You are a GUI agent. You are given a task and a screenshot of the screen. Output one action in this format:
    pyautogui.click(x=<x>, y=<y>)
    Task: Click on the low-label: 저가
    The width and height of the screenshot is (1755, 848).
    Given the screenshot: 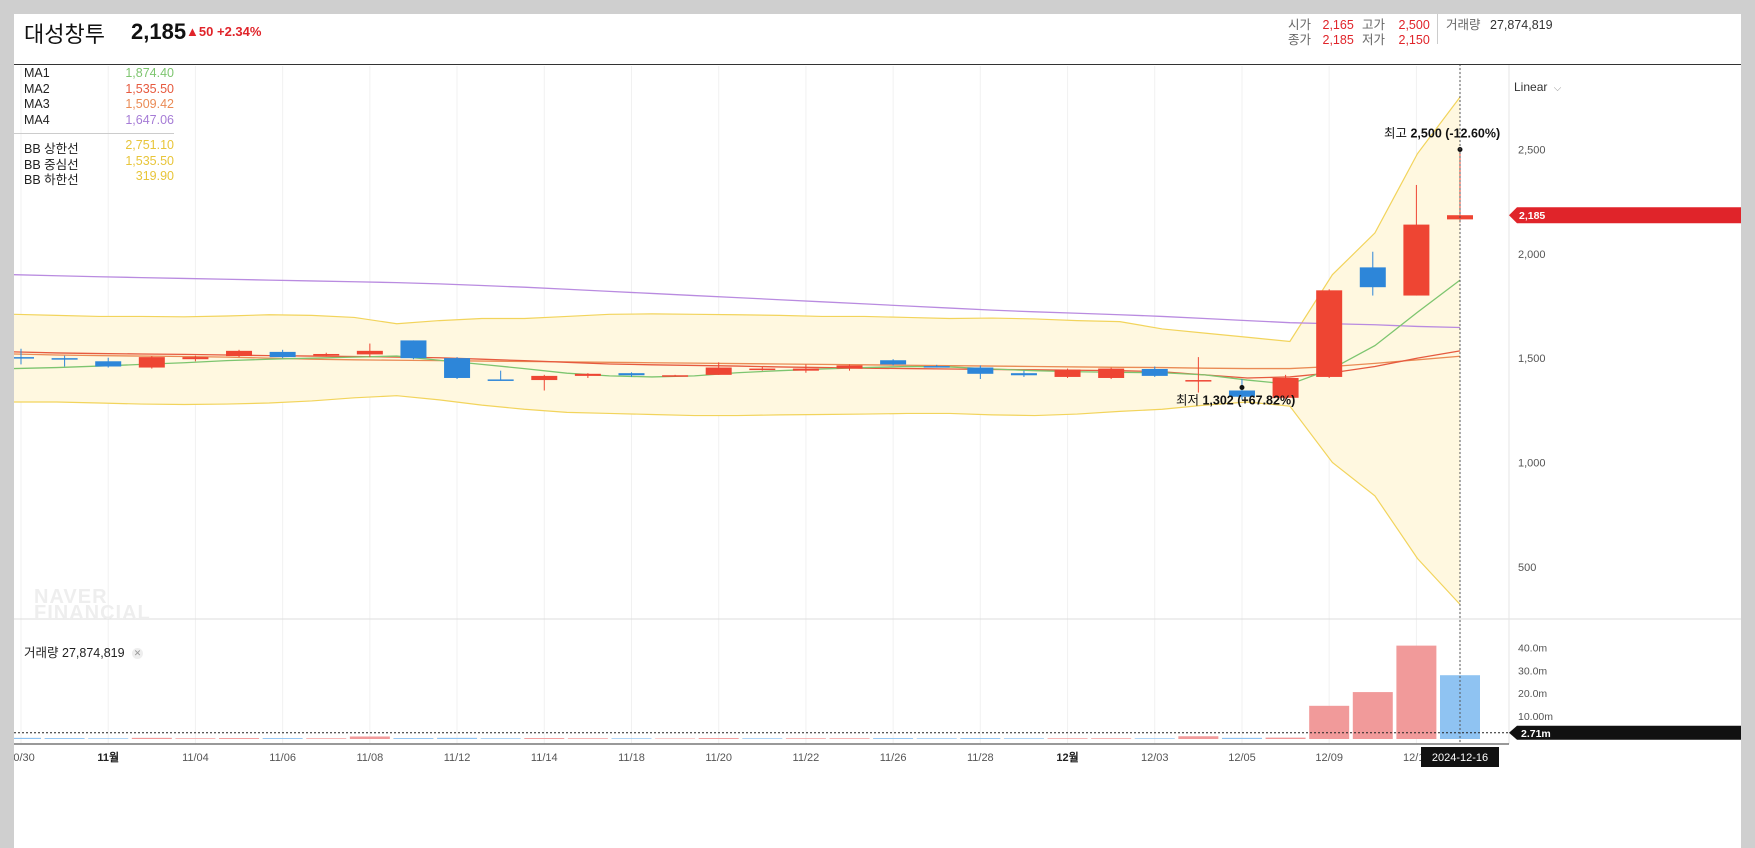 What is the action you would take?
    pyautogui.click(x=1374, y=40)
    